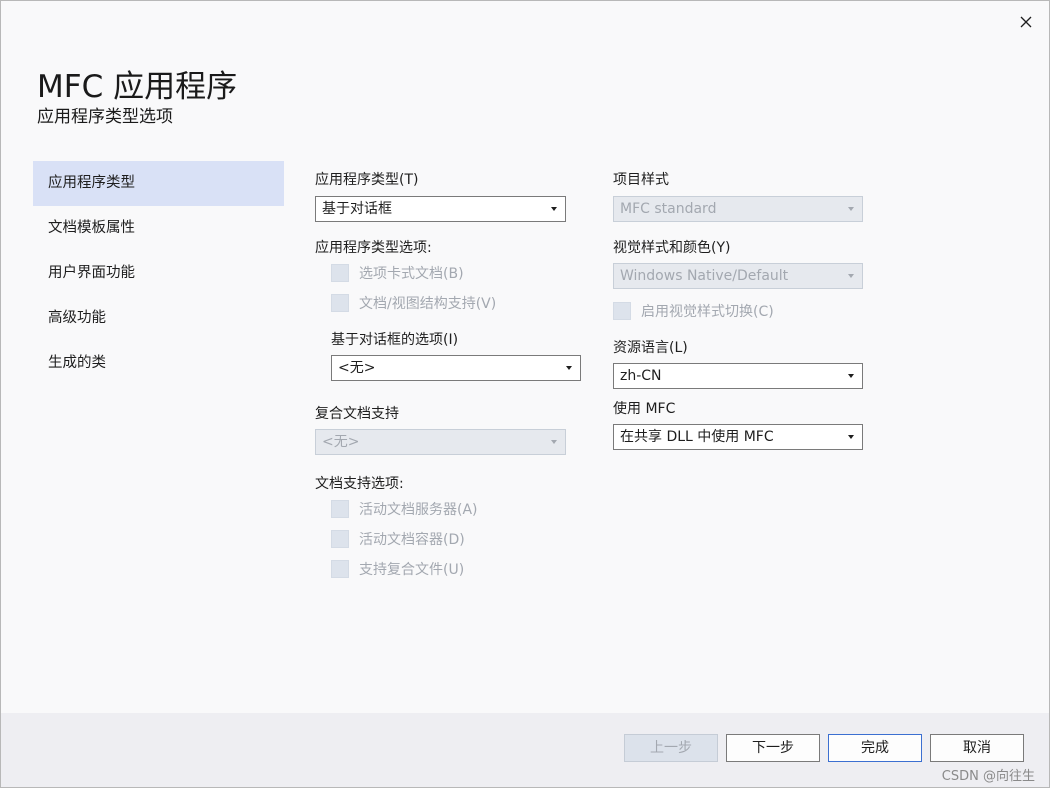 The height and width of the screenshot is (788, 1050). I want to click on app-type-select: 基于对话框, so click(440, 209).